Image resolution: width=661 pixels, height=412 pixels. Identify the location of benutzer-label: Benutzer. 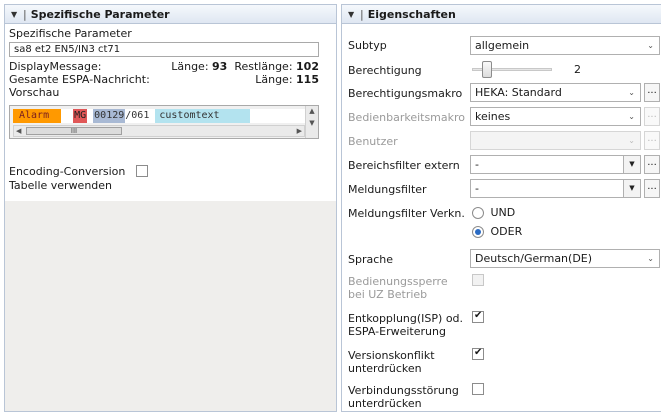
(373, 141).